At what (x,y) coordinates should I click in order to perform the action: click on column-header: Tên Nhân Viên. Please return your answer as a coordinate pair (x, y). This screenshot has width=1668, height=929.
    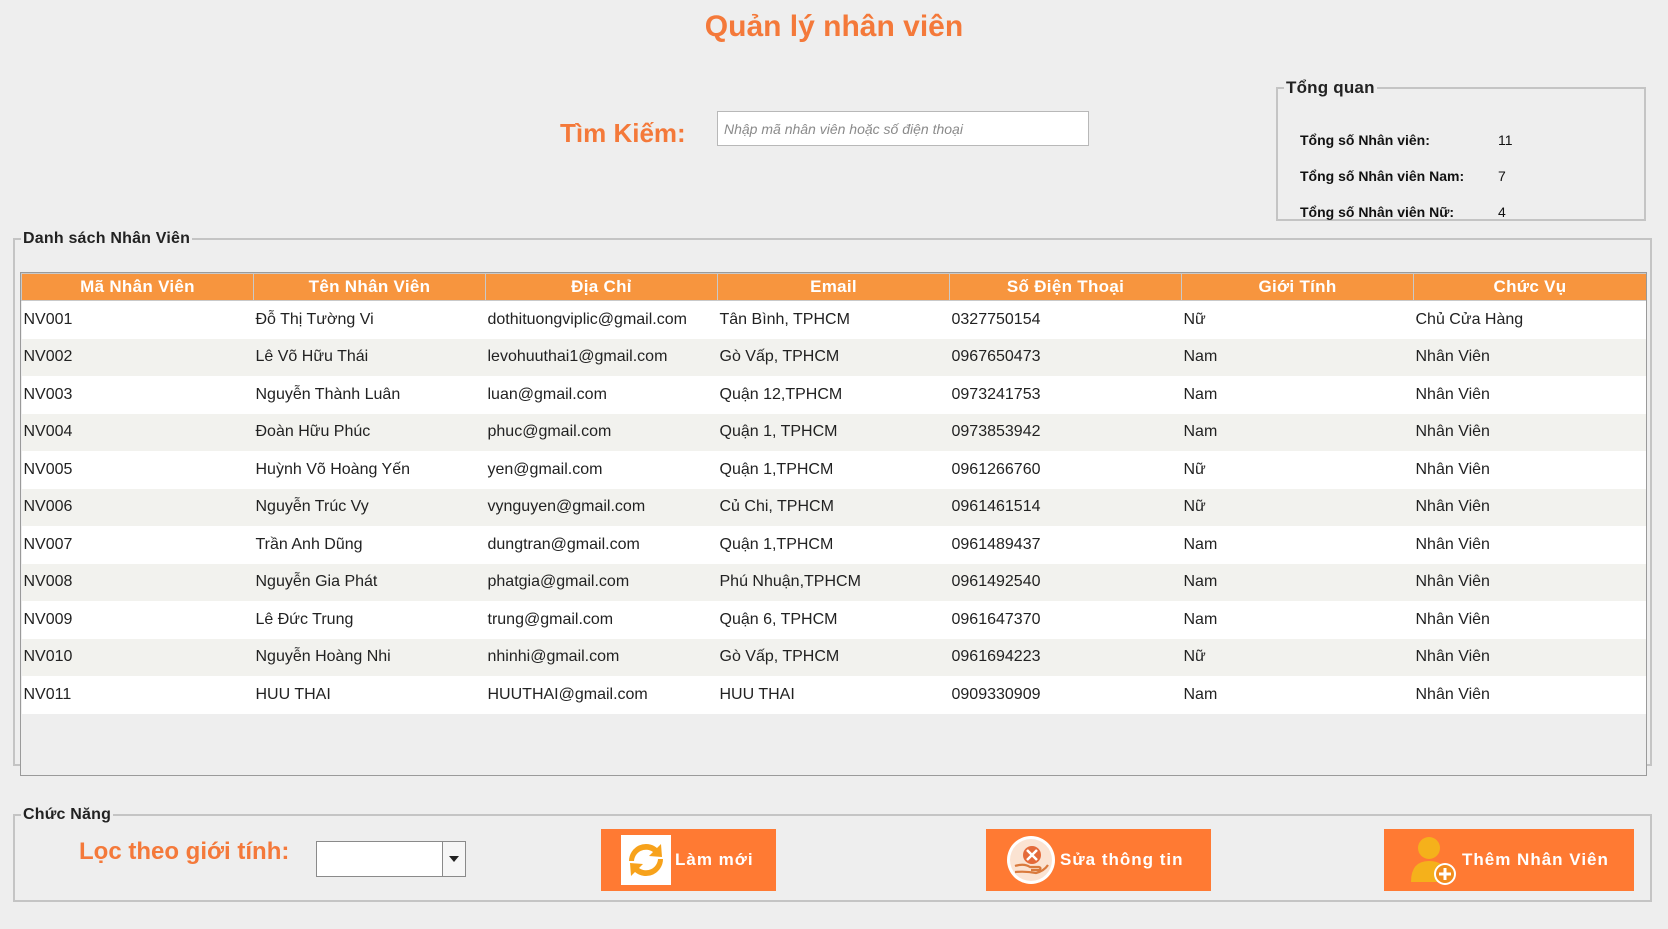
    Looking at the image, I should click on (369, 287).